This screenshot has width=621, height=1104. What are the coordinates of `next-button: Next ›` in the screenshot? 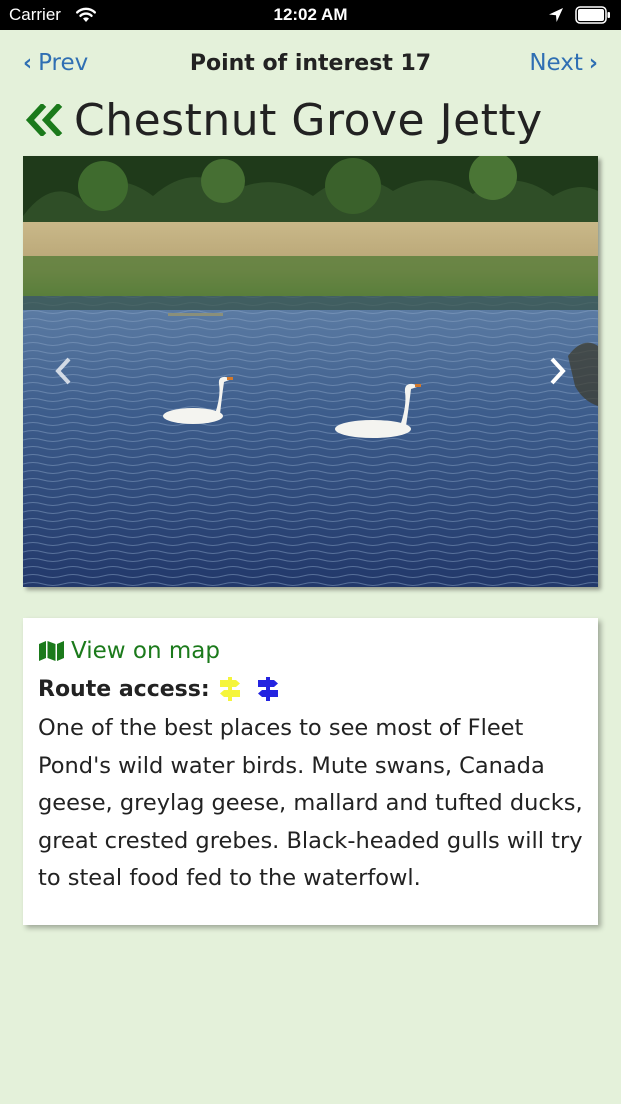 It's located at (563, 63).